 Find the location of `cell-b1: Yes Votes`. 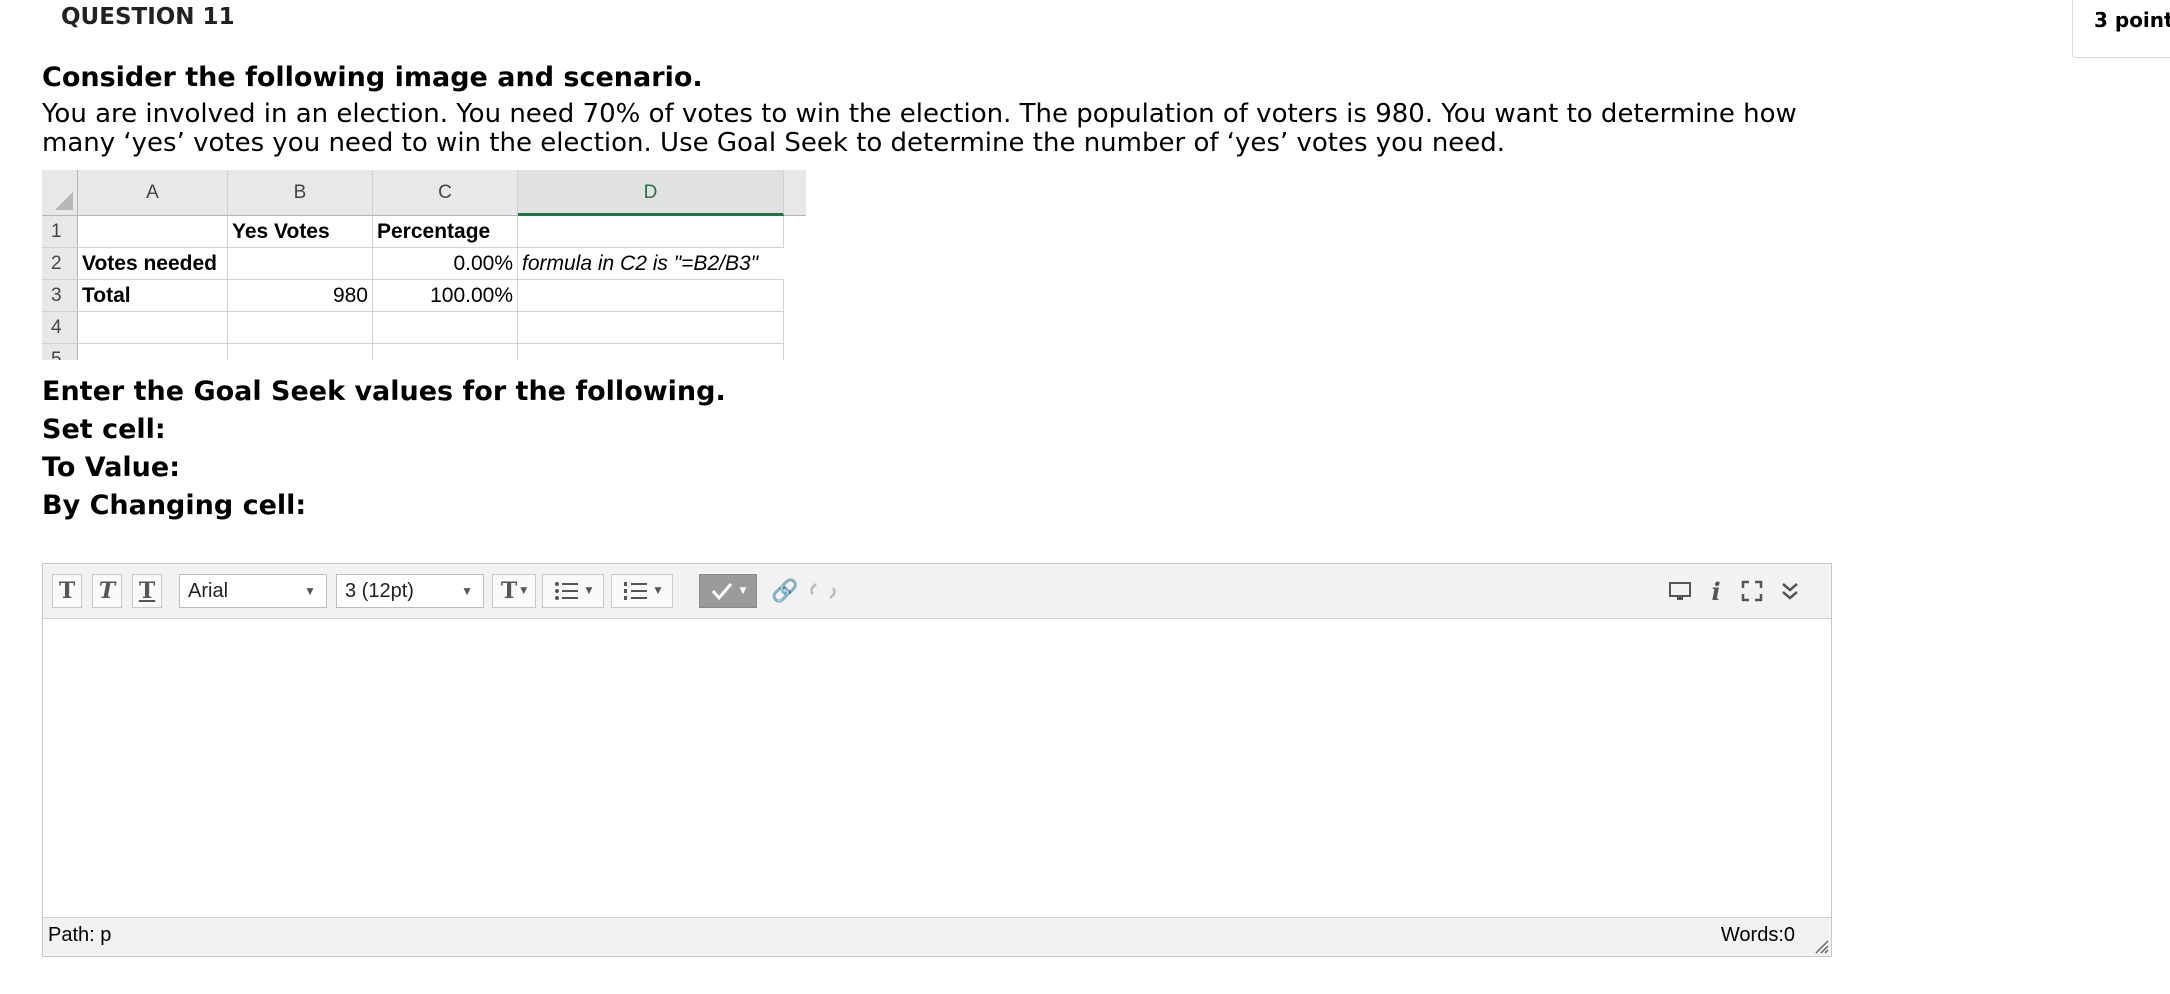

cell-b1: Yes Votes is located at coordinates (300, 232).